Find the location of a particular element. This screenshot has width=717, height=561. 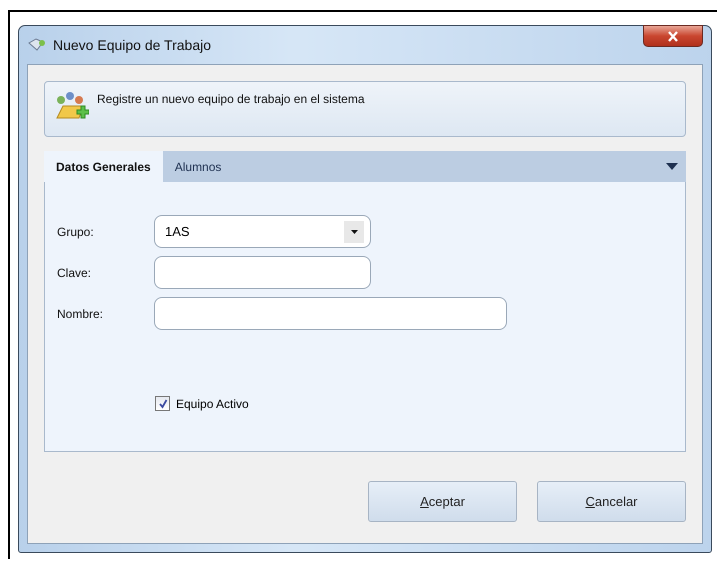

tab: Alumnos is located at coordinates (198, 166).